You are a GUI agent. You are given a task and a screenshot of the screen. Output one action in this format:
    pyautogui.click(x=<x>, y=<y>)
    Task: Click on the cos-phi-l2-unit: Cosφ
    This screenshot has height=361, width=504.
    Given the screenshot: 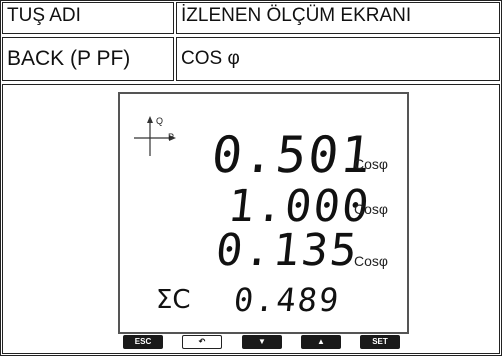 What is the action you would take?
    pyautogui.click(x=371, y=209)
    